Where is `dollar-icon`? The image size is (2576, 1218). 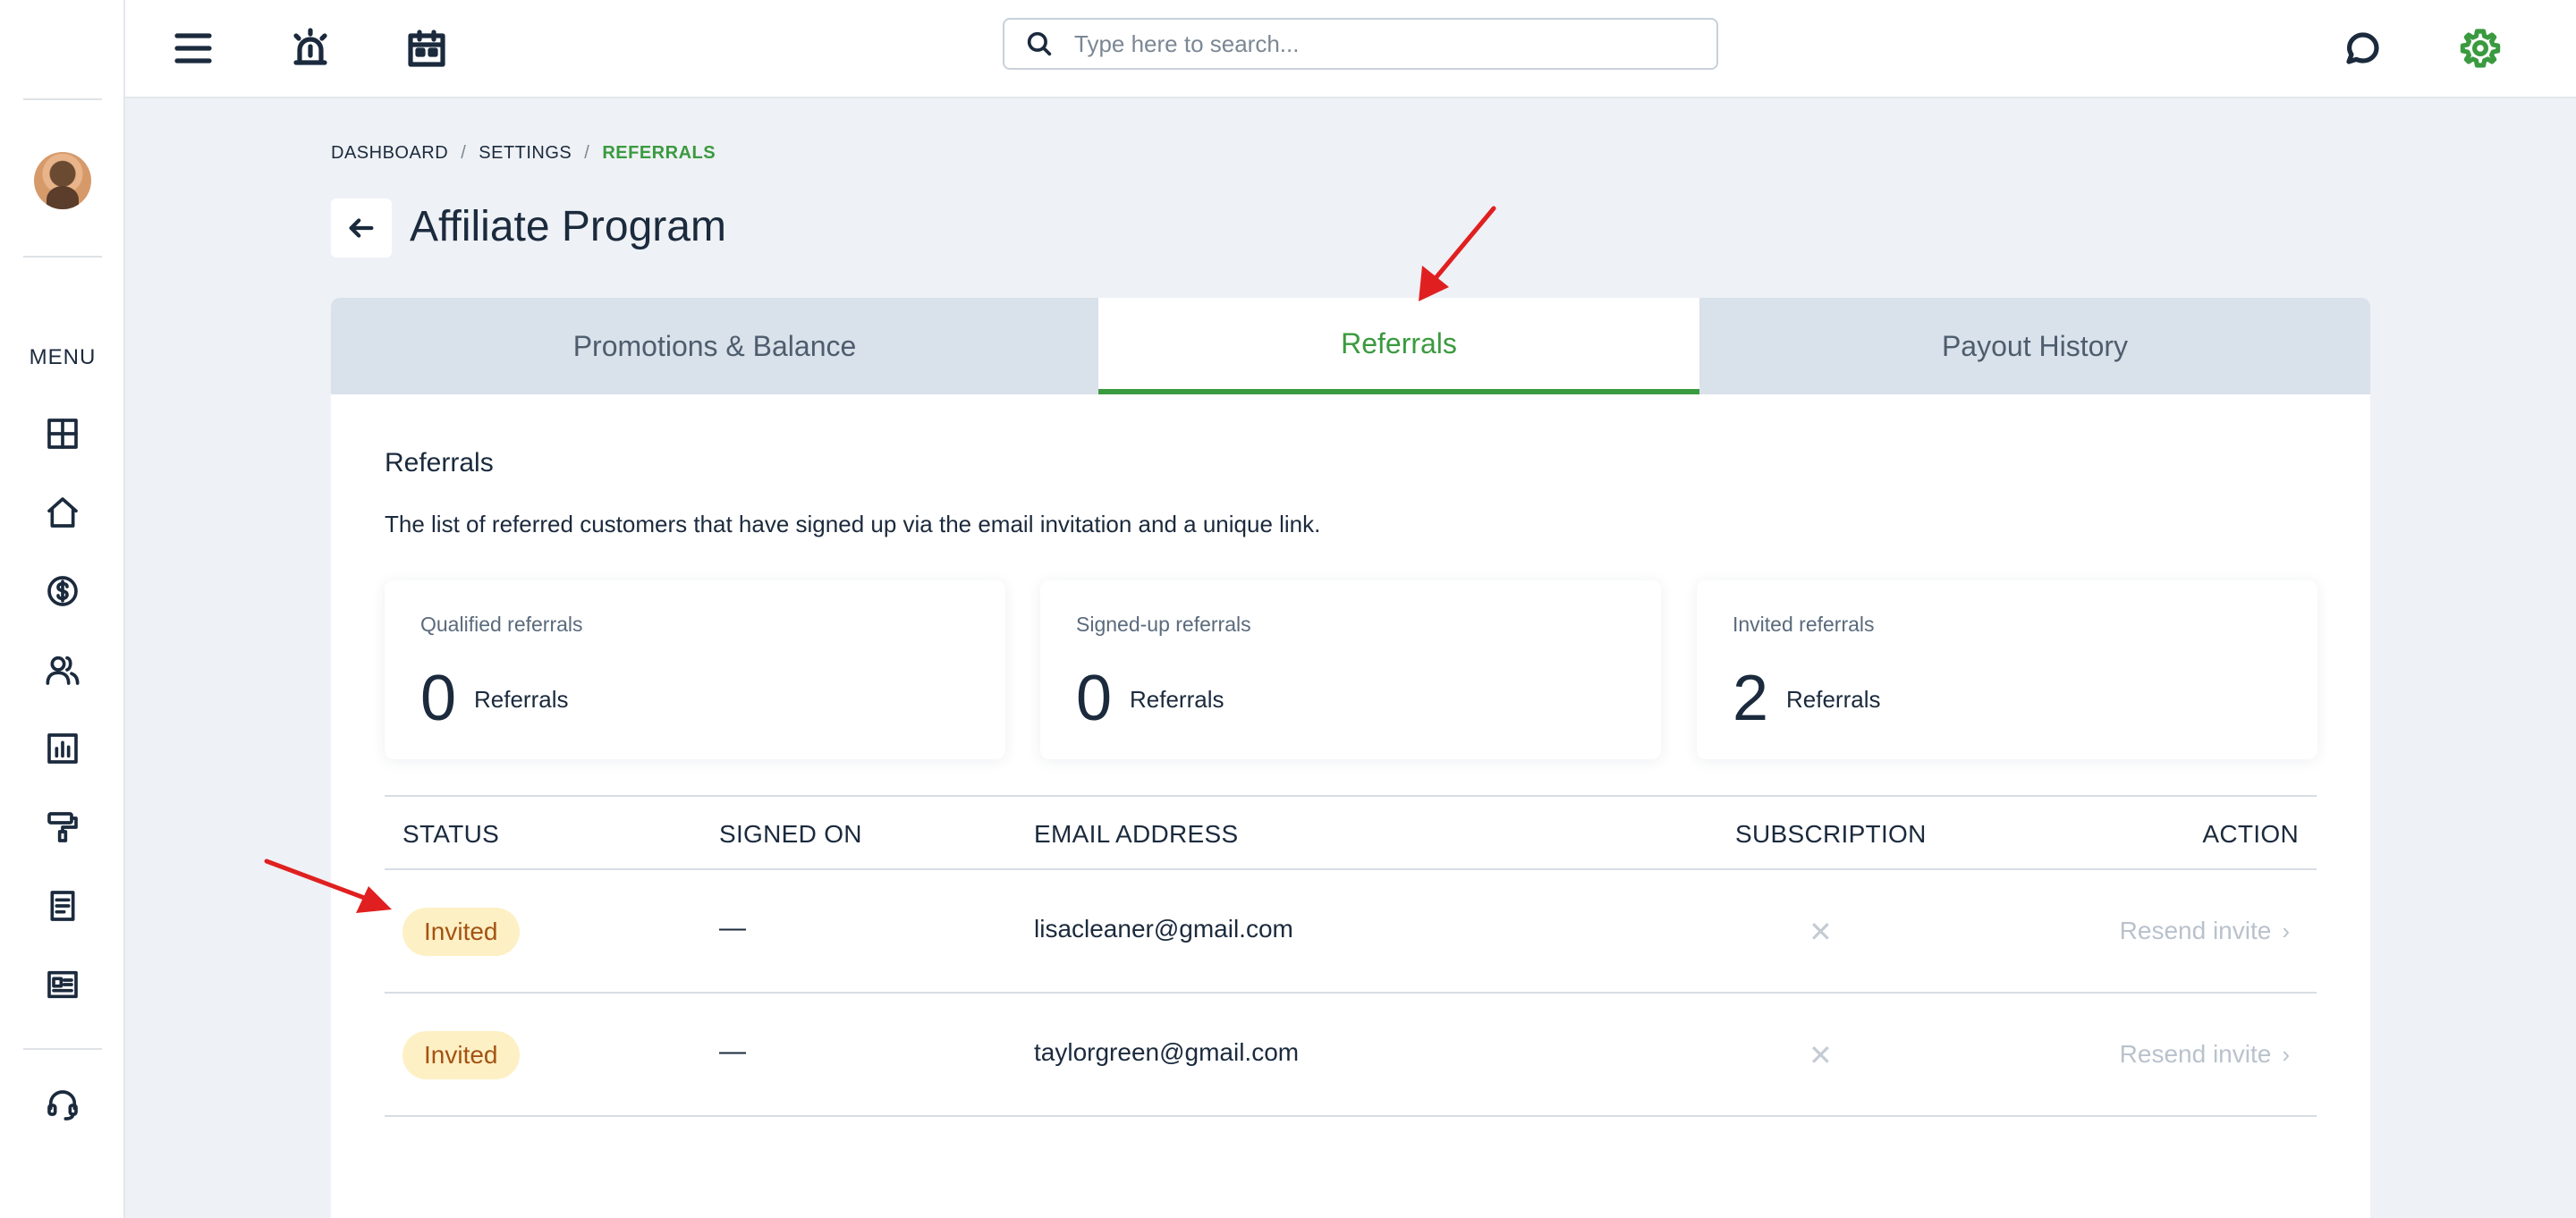
dollar-icon is located at coordinates (62, 592).